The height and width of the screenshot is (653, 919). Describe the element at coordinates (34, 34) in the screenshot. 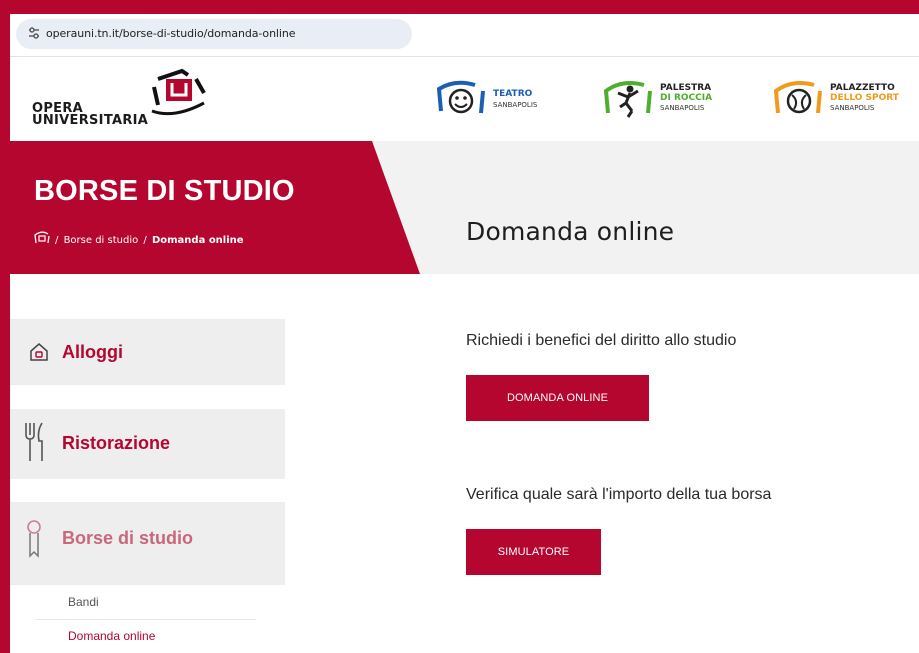

I see `site-settings-icon` at that location.